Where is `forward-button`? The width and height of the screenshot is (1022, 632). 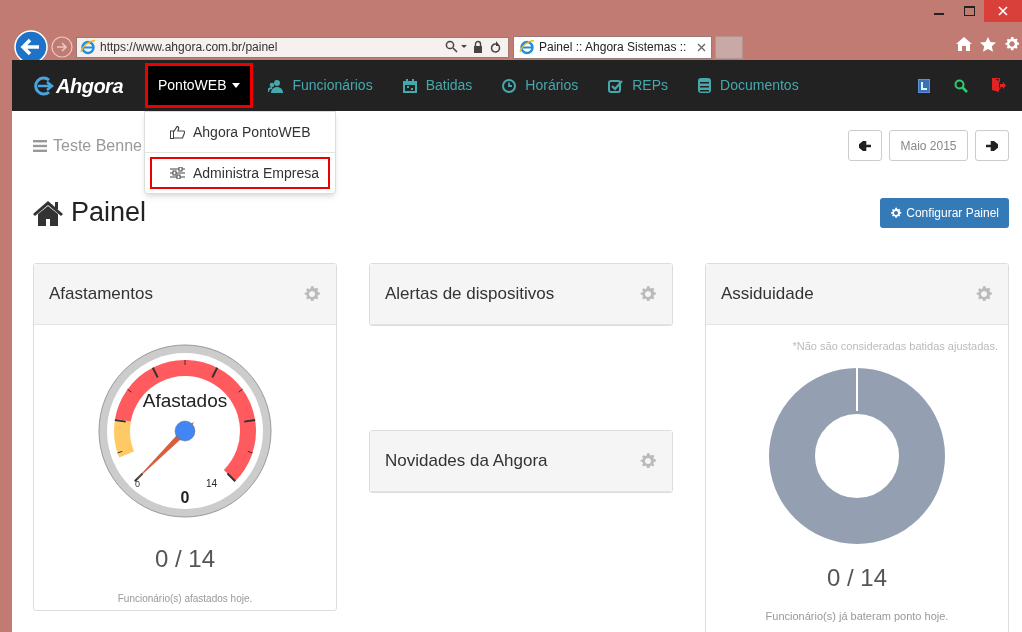 forward-button is located at coordinates (62, 47).